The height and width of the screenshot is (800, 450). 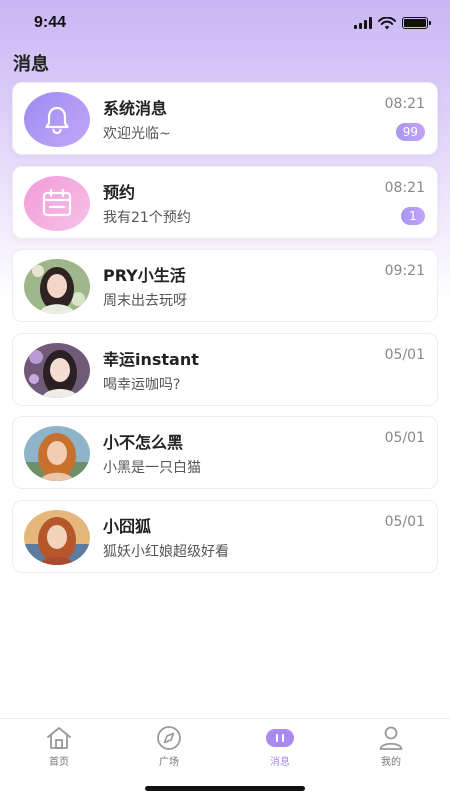 I want to click on tab-profile: 我的, so click(x=391, y=746).